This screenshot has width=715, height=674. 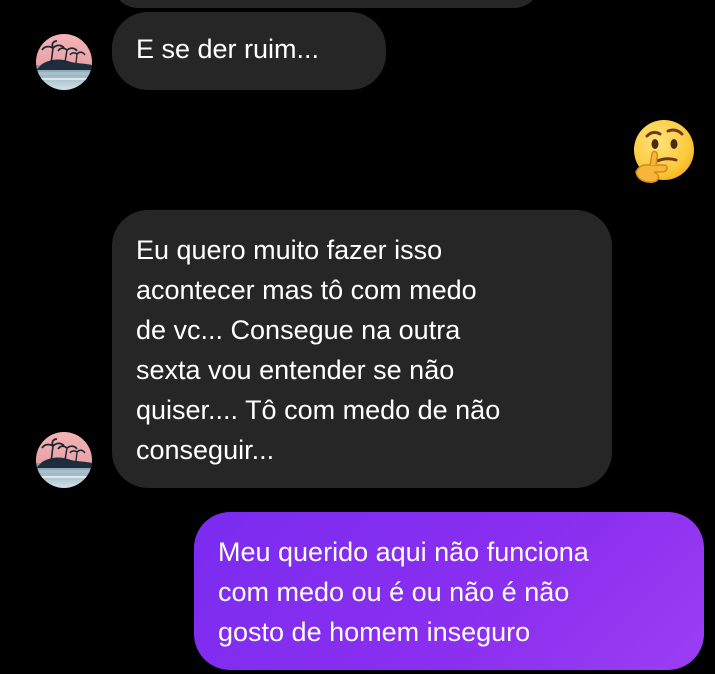 I want to click on thinking-face-icon, so click(x=664, y=151).